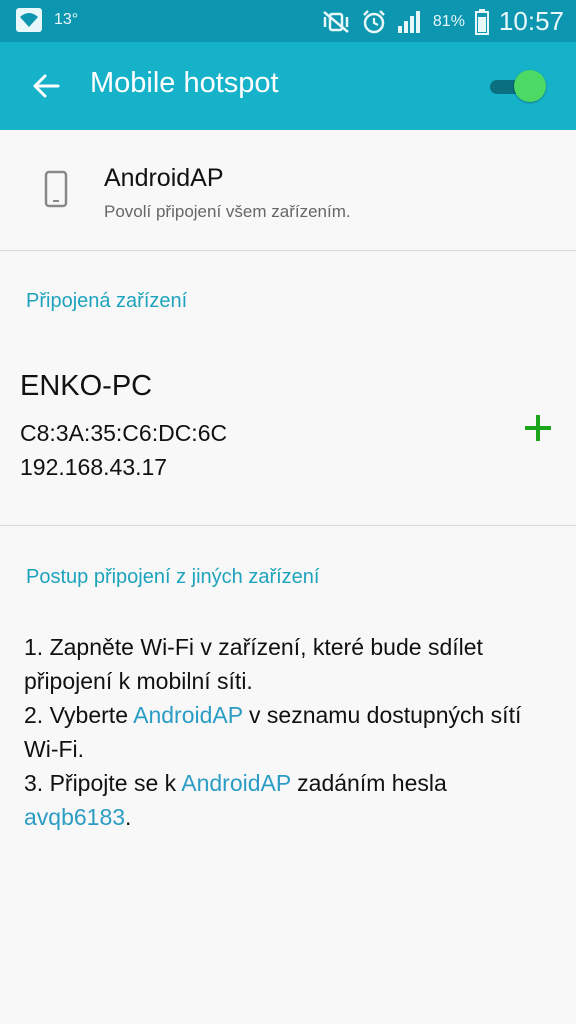 The image size is (576, 1024). I want to click on device-mac: C8:3A:35:C6:DC:6C, so click(124, 433).